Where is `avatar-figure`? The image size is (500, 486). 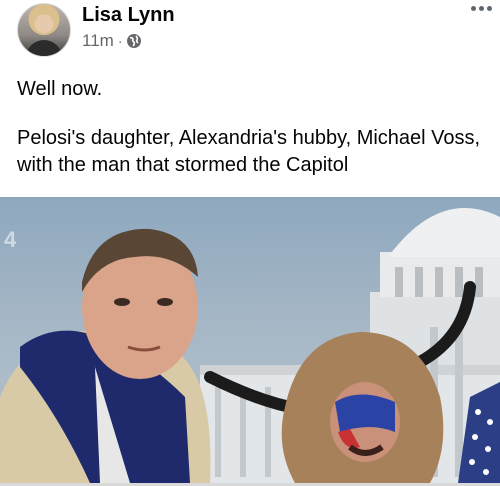
avatar-figure is located at coordinates (44, 48).